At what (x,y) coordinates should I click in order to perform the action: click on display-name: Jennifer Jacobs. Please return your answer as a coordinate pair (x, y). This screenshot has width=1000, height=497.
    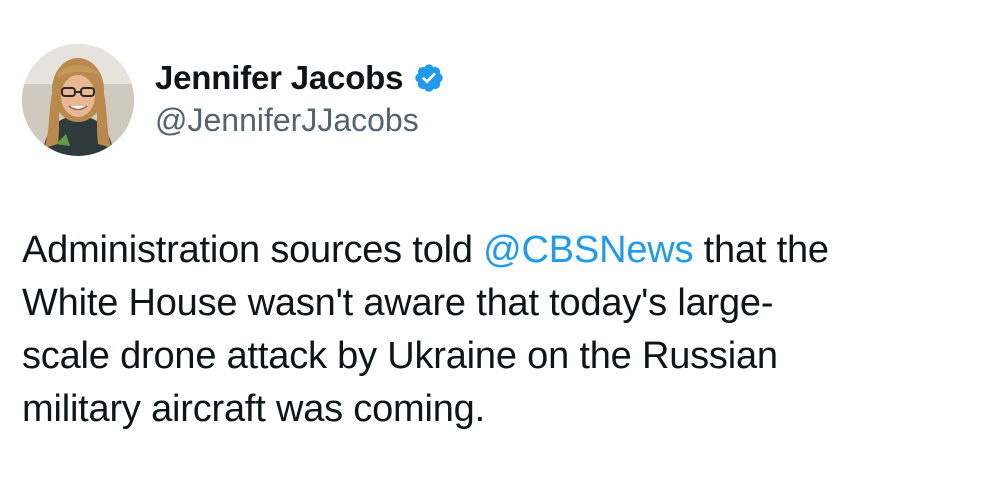
    Looking at the image, I should click on (279, 78).